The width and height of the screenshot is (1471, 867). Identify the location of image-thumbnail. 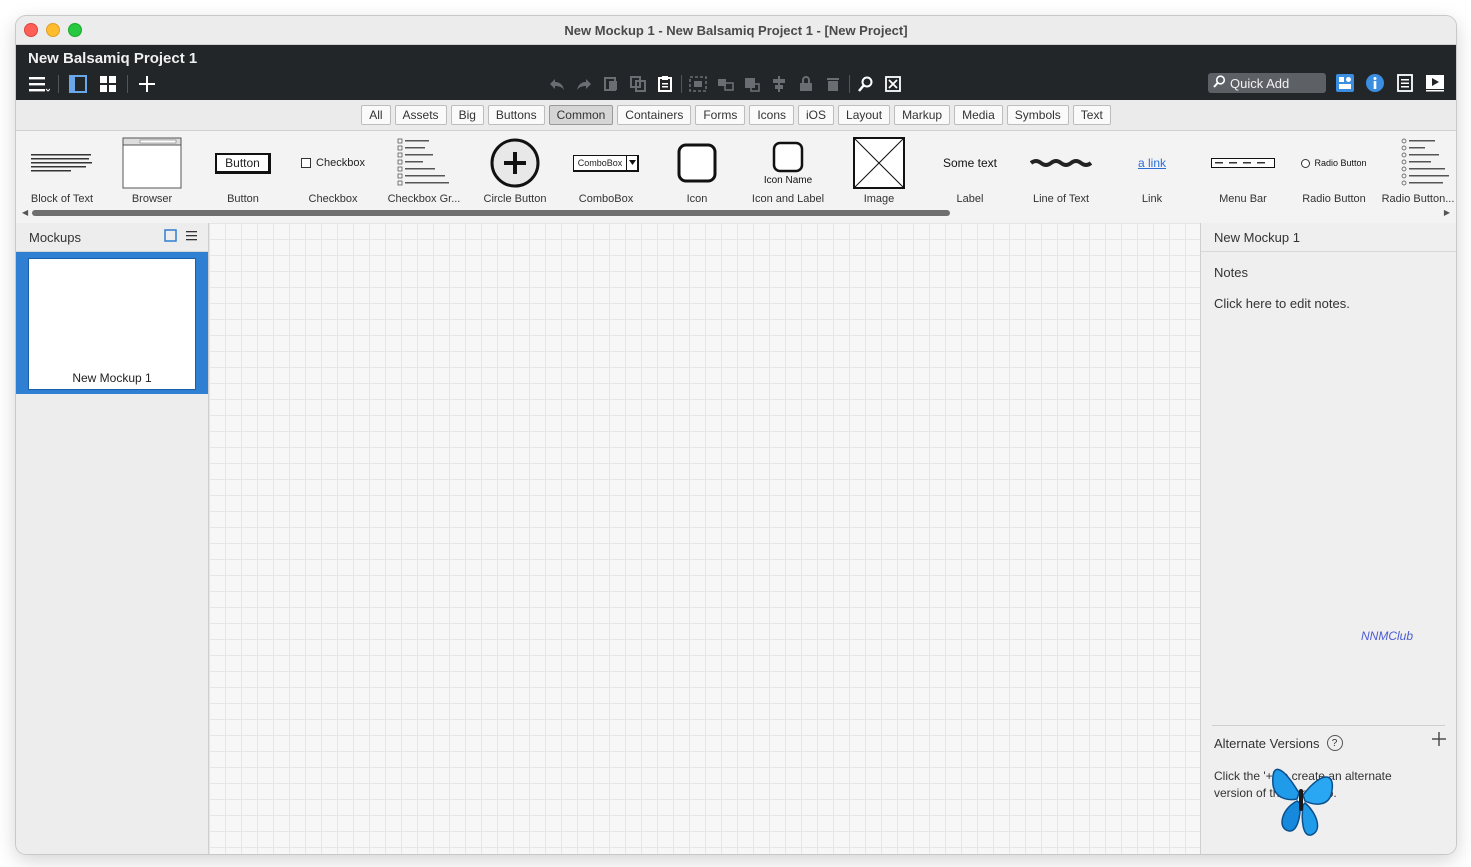
(879, 163).